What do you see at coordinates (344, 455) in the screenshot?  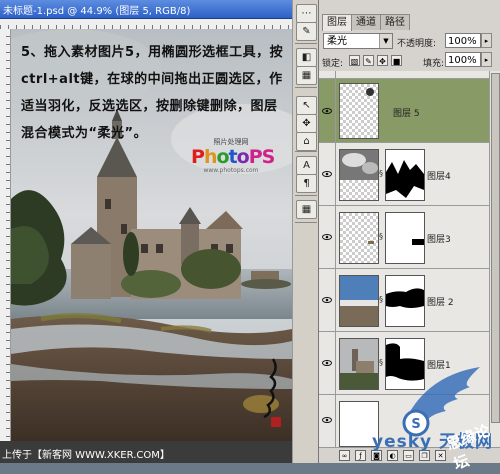 I see `link-layers-icon: ∞` at bounding box center [344, 455].